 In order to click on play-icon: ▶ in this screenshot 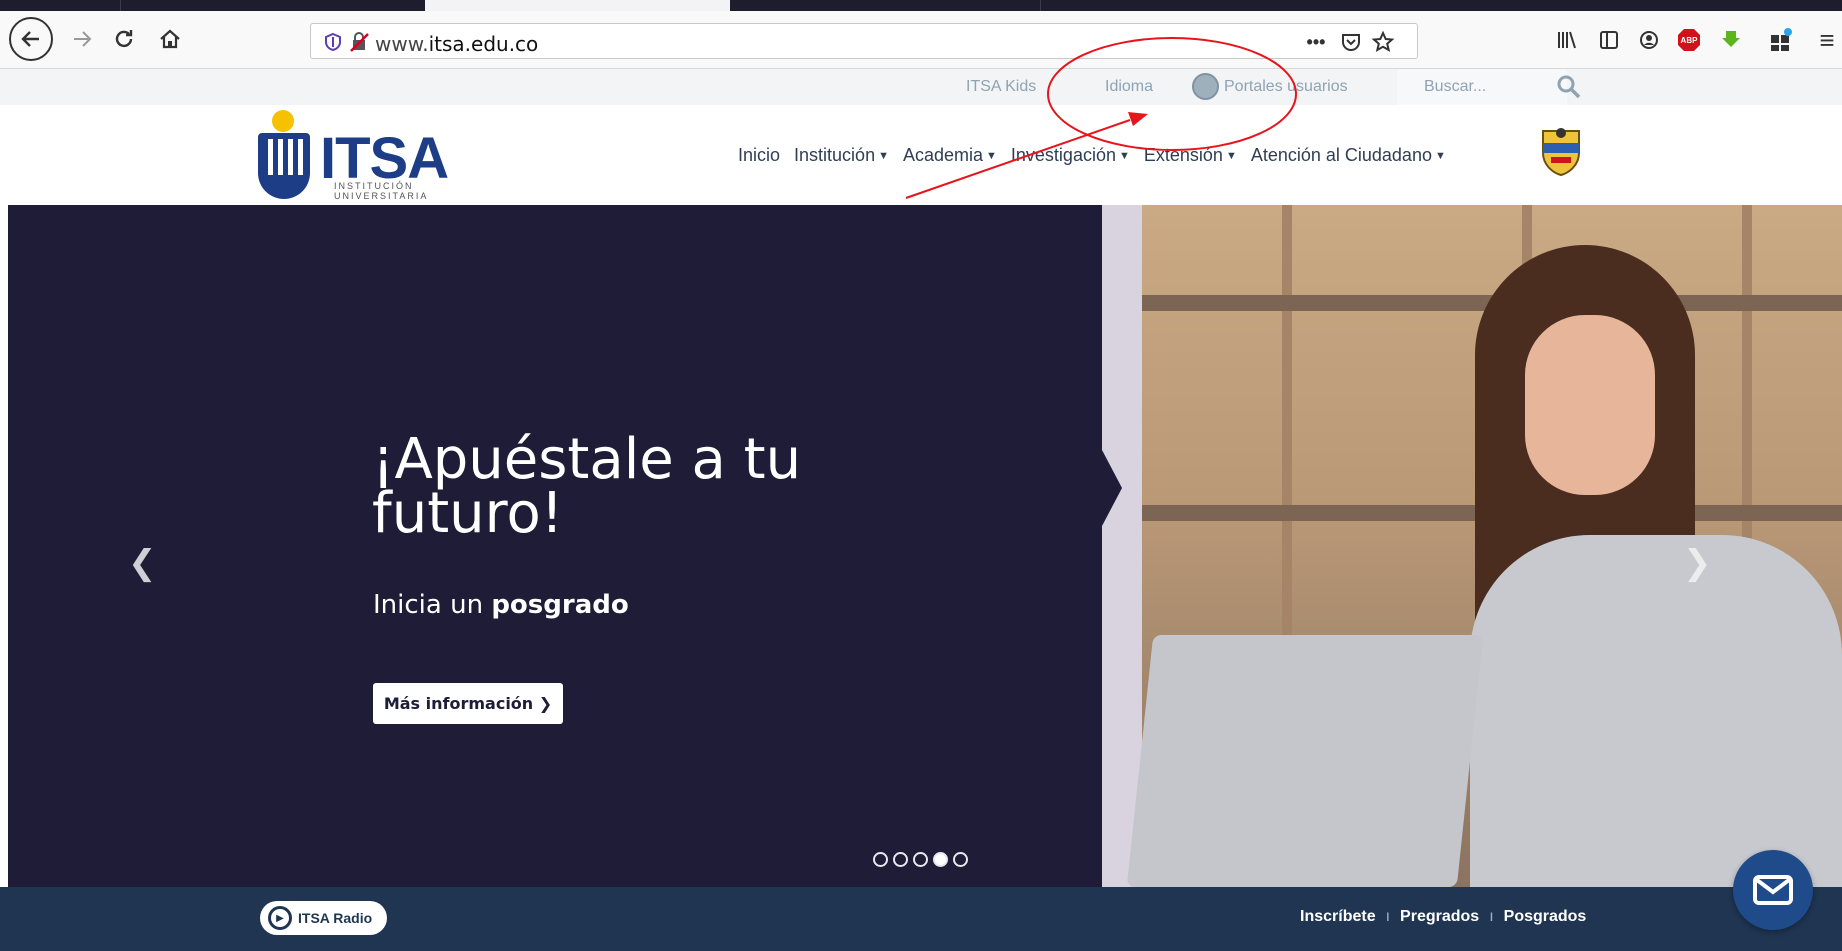, I will do `click(280, 918)`.